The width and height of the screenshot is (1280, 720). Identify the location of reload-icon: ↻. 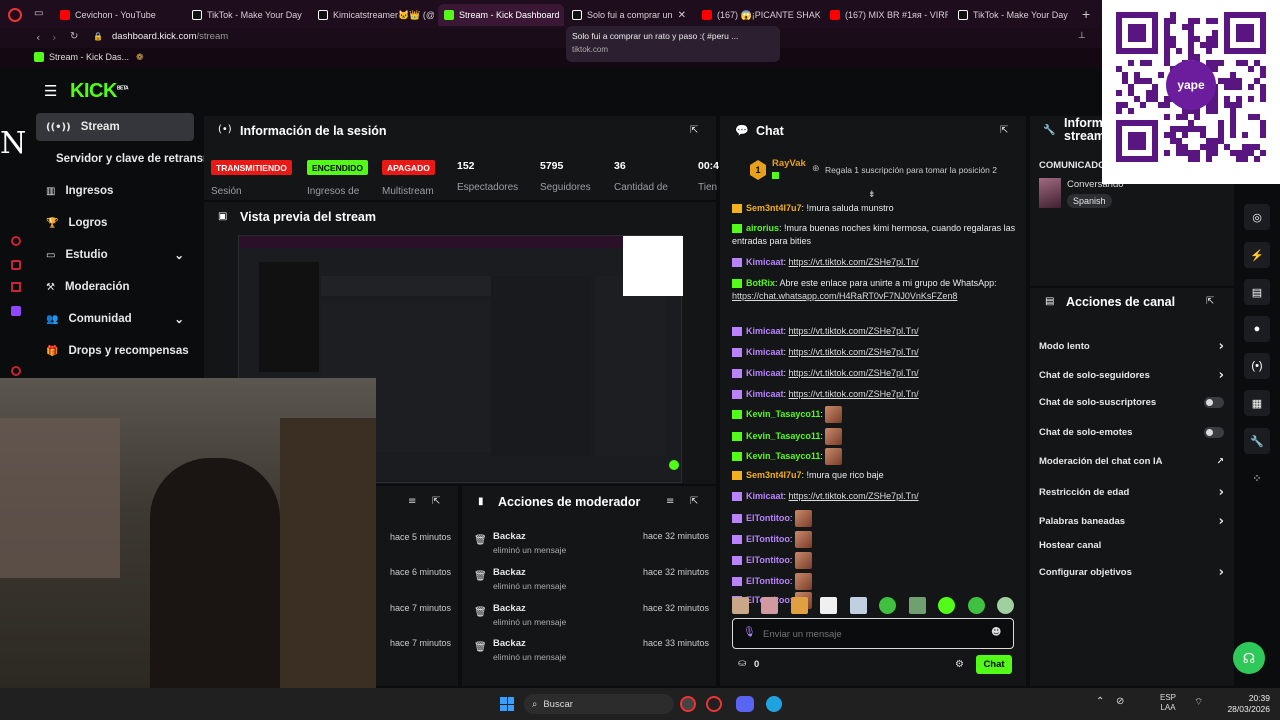
(74, 36).